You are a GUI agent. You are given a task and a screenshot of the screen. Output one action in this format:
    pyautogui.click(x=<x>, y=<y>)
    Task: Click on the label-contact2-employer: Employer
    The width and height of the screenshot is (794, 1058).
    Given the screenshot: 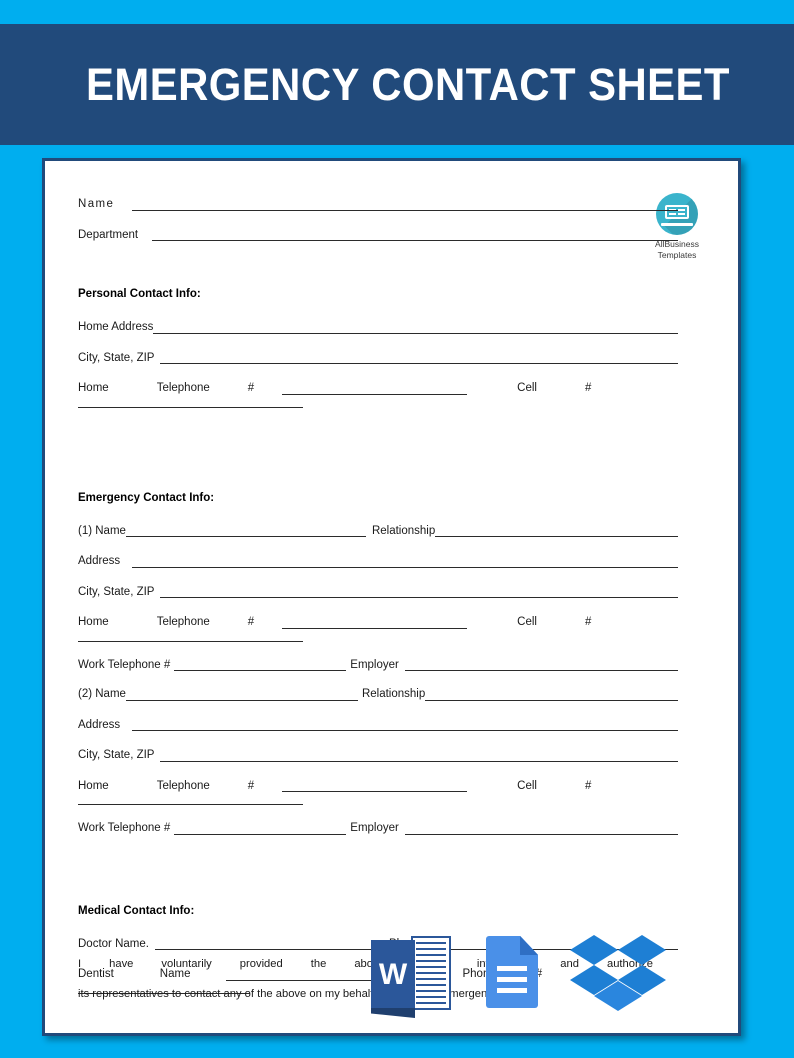 What is the action you would take?
    pyautogui.click(x=374, y=828)
    